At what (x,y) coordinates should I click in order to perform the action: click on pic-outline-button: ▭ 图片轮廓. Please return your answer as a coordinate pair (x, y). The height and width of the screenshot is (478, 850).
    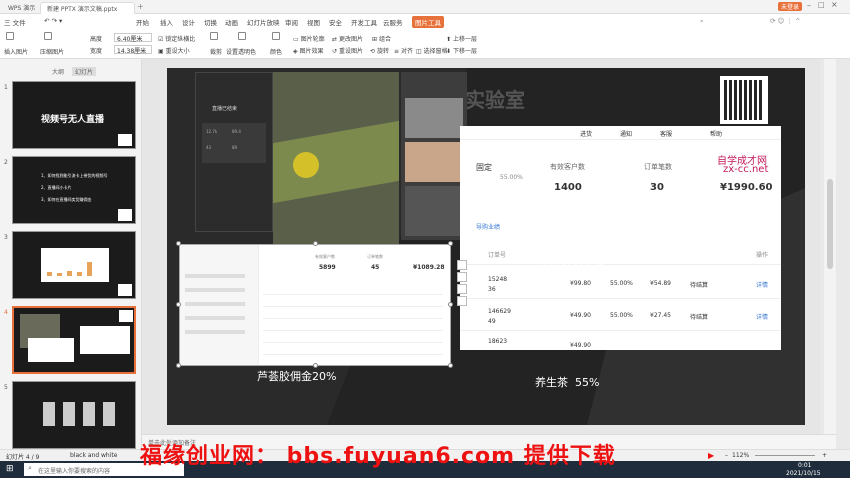
    Looking at the image, I should click on (309, 38).